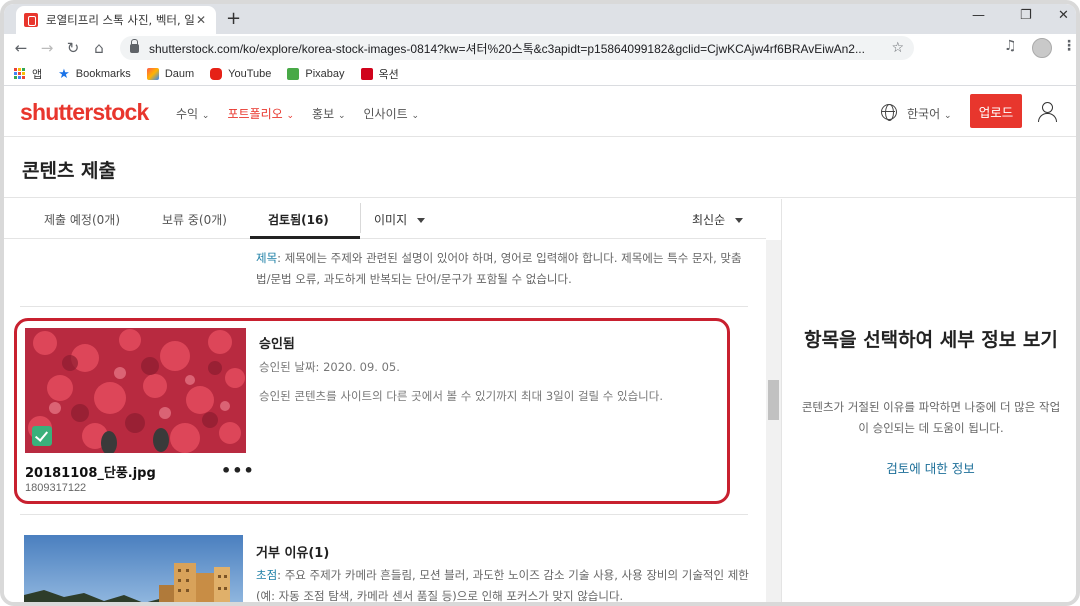 The image size is (1080, 606). Describe the element at coordinates (133, 568) in the screenshot. I see `city-buildings-thumbnail` at that location.